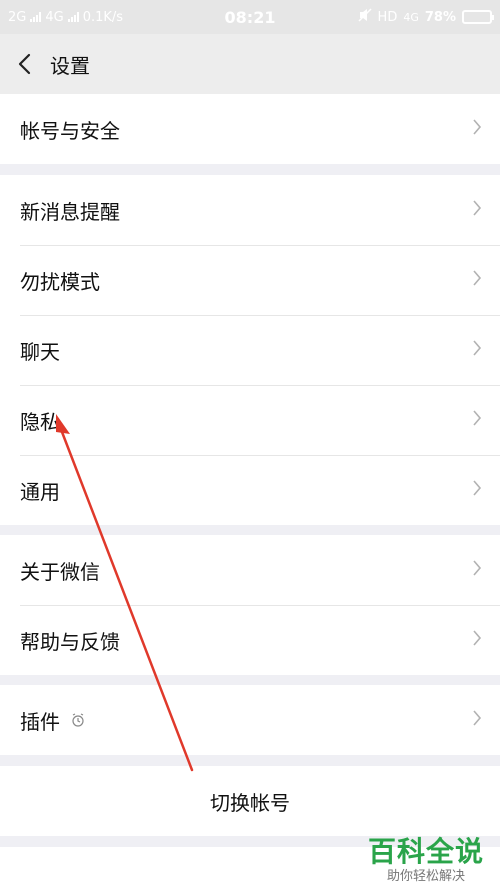  What do you see at coordinates (60, 281) in the screenshot?
I see `settings-item-label: 勿扰模式` at bounding box center [60, 281].